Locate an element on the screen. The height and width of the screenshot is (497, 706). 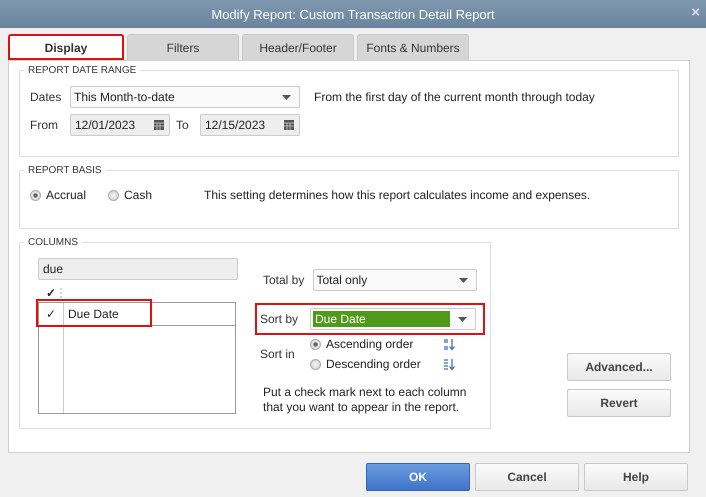
tab: Filters is located at coordinates (183, 47).